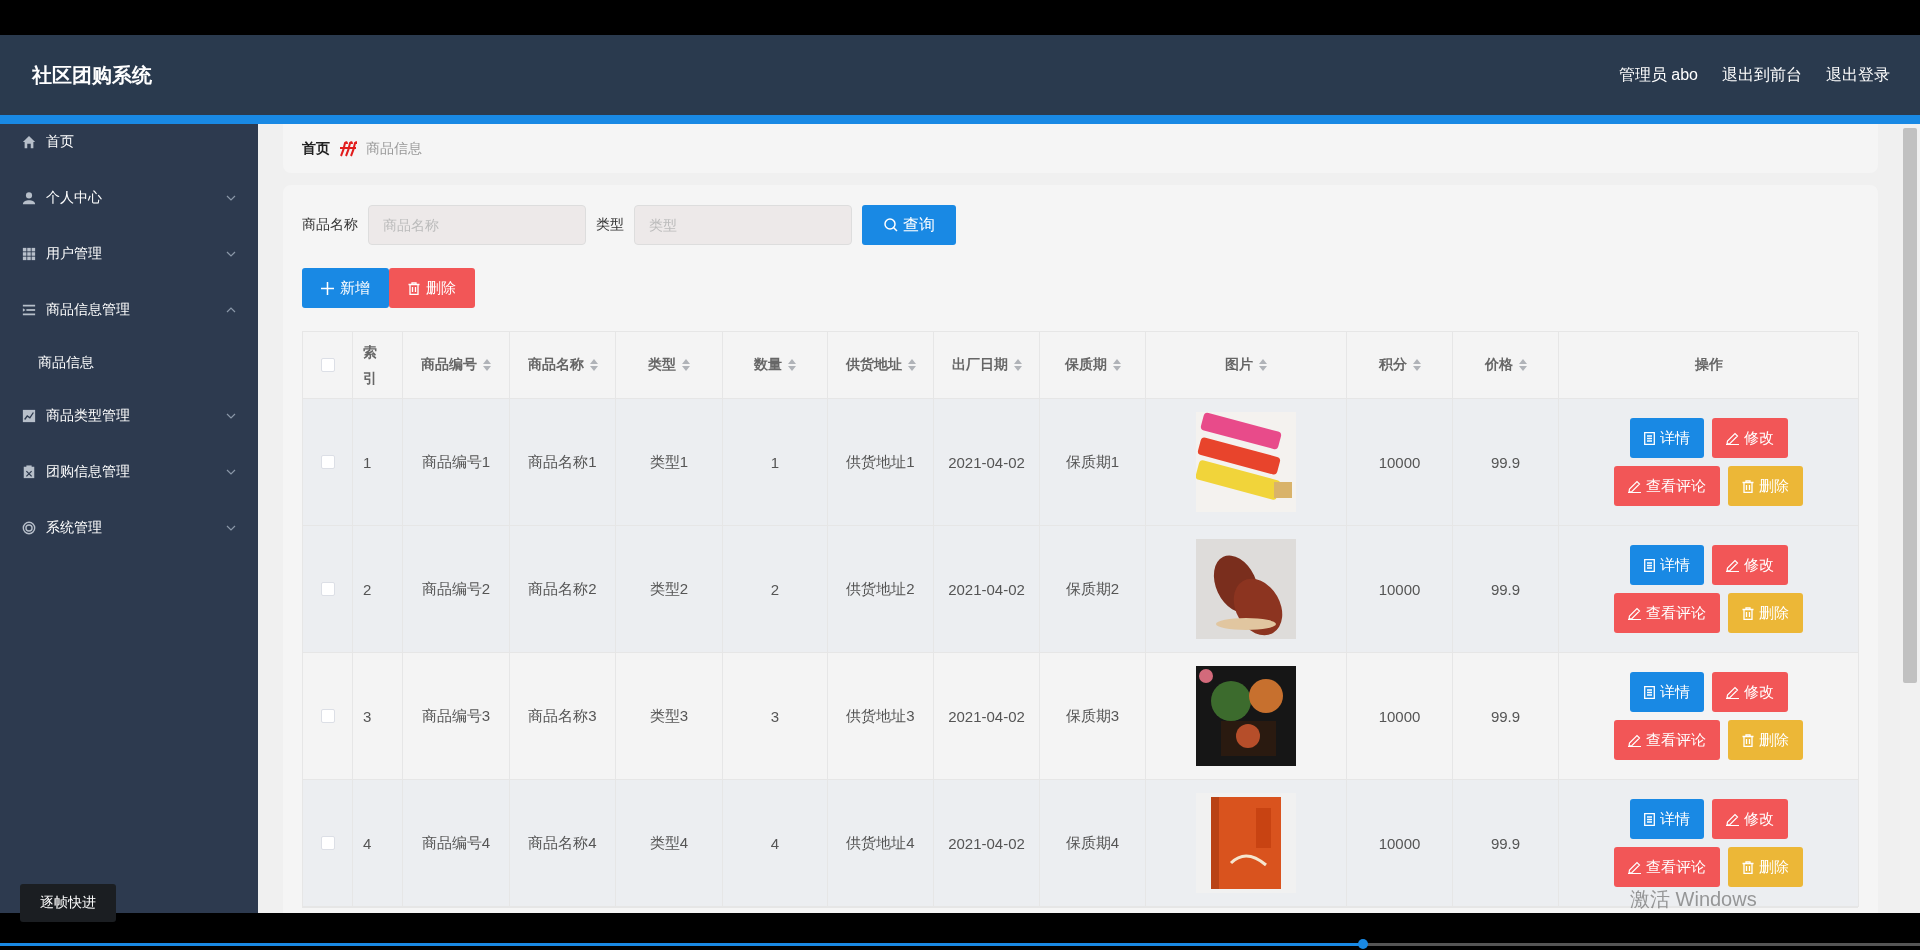 Image resolution: width=1920 pixels, height=950 pixels. Describe the element at coordinates (345, 288) in the screenshot. I see `add-button: 新增` at that location.